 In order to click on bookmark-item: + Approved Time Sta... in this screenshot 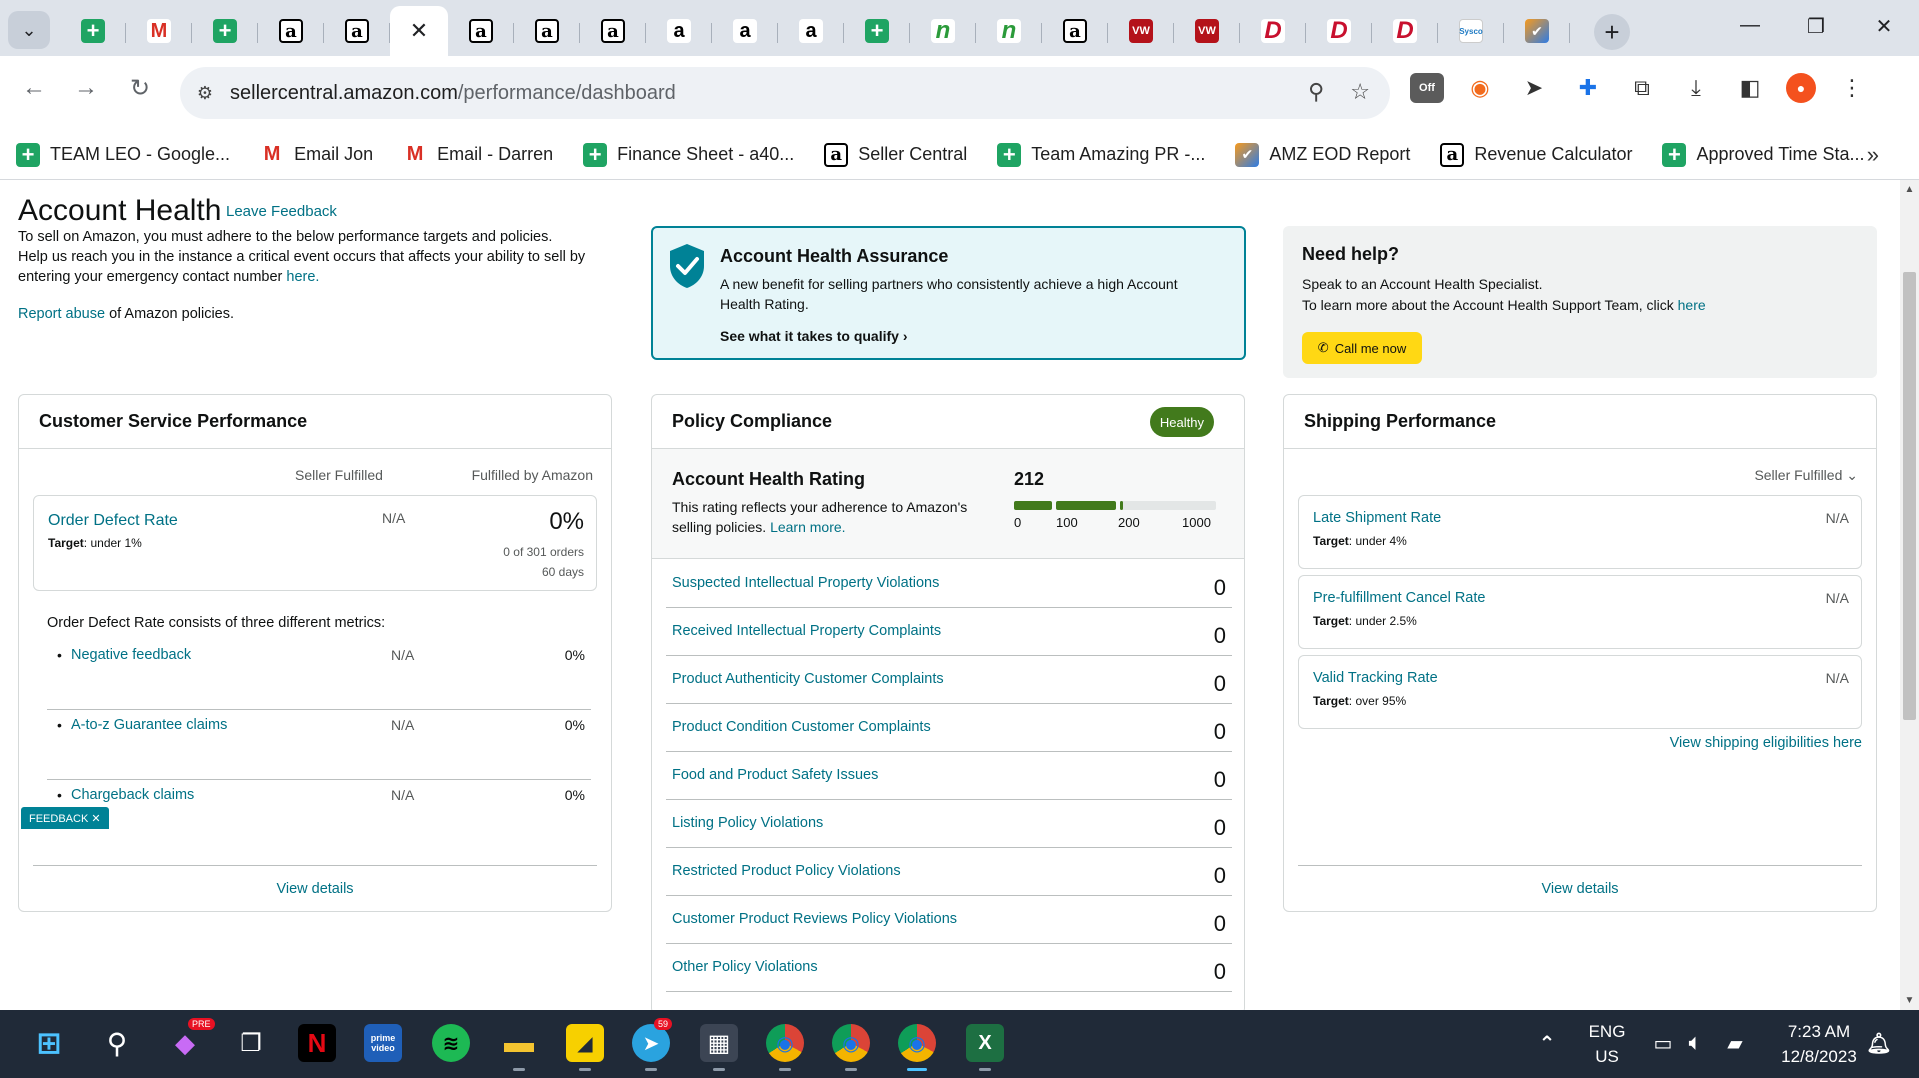, I will do `click(1763, 154)`.